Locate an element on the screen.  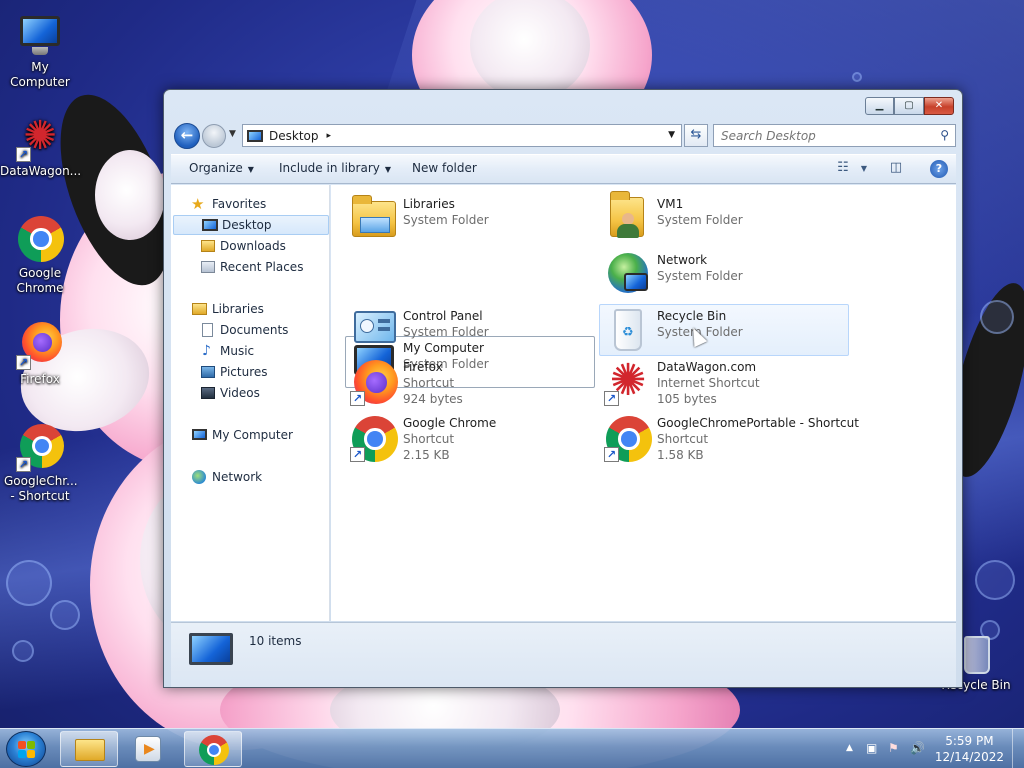
search-input is located at coordinates (819, 135).